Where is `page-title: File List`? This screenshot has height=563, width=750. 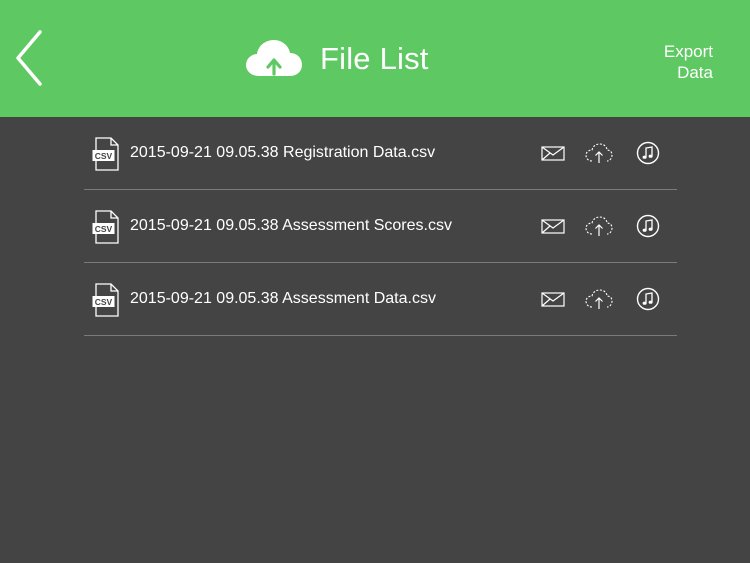
page-title: File List is located at coordinates (374, 58).